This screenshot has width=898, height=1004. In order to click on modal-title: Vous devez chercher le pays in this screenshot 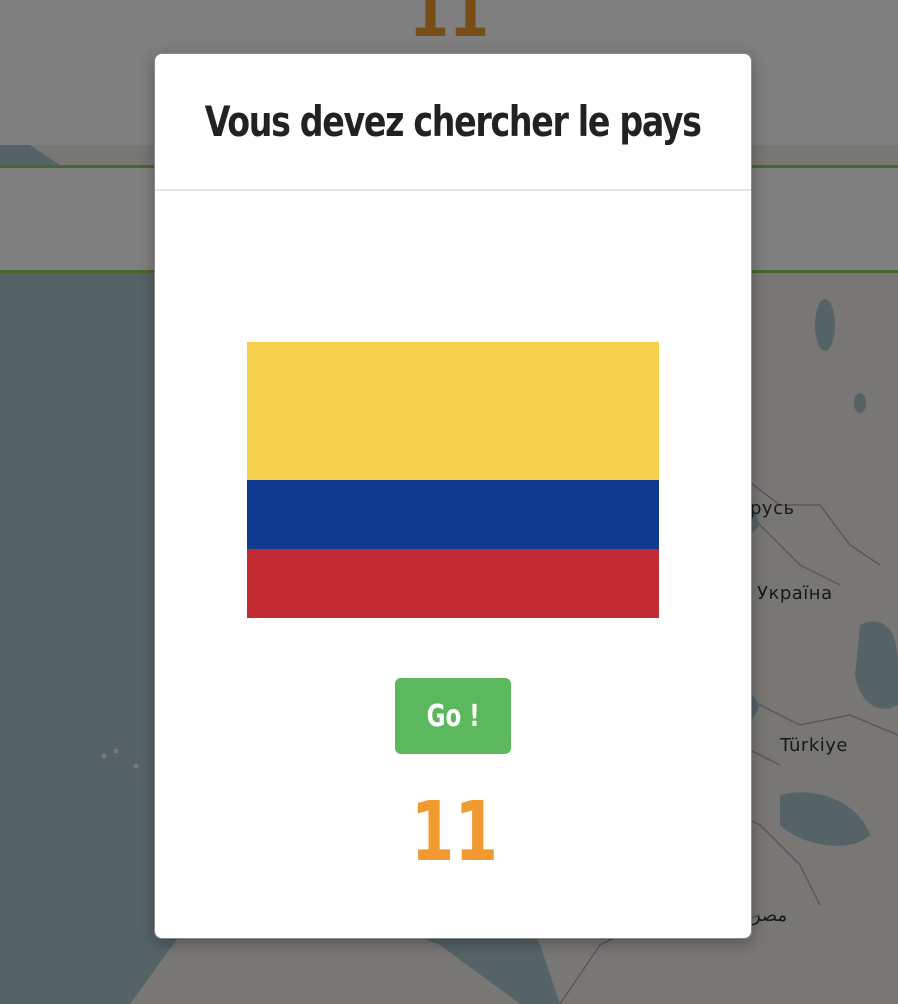, I will do `click(453, 121)`.